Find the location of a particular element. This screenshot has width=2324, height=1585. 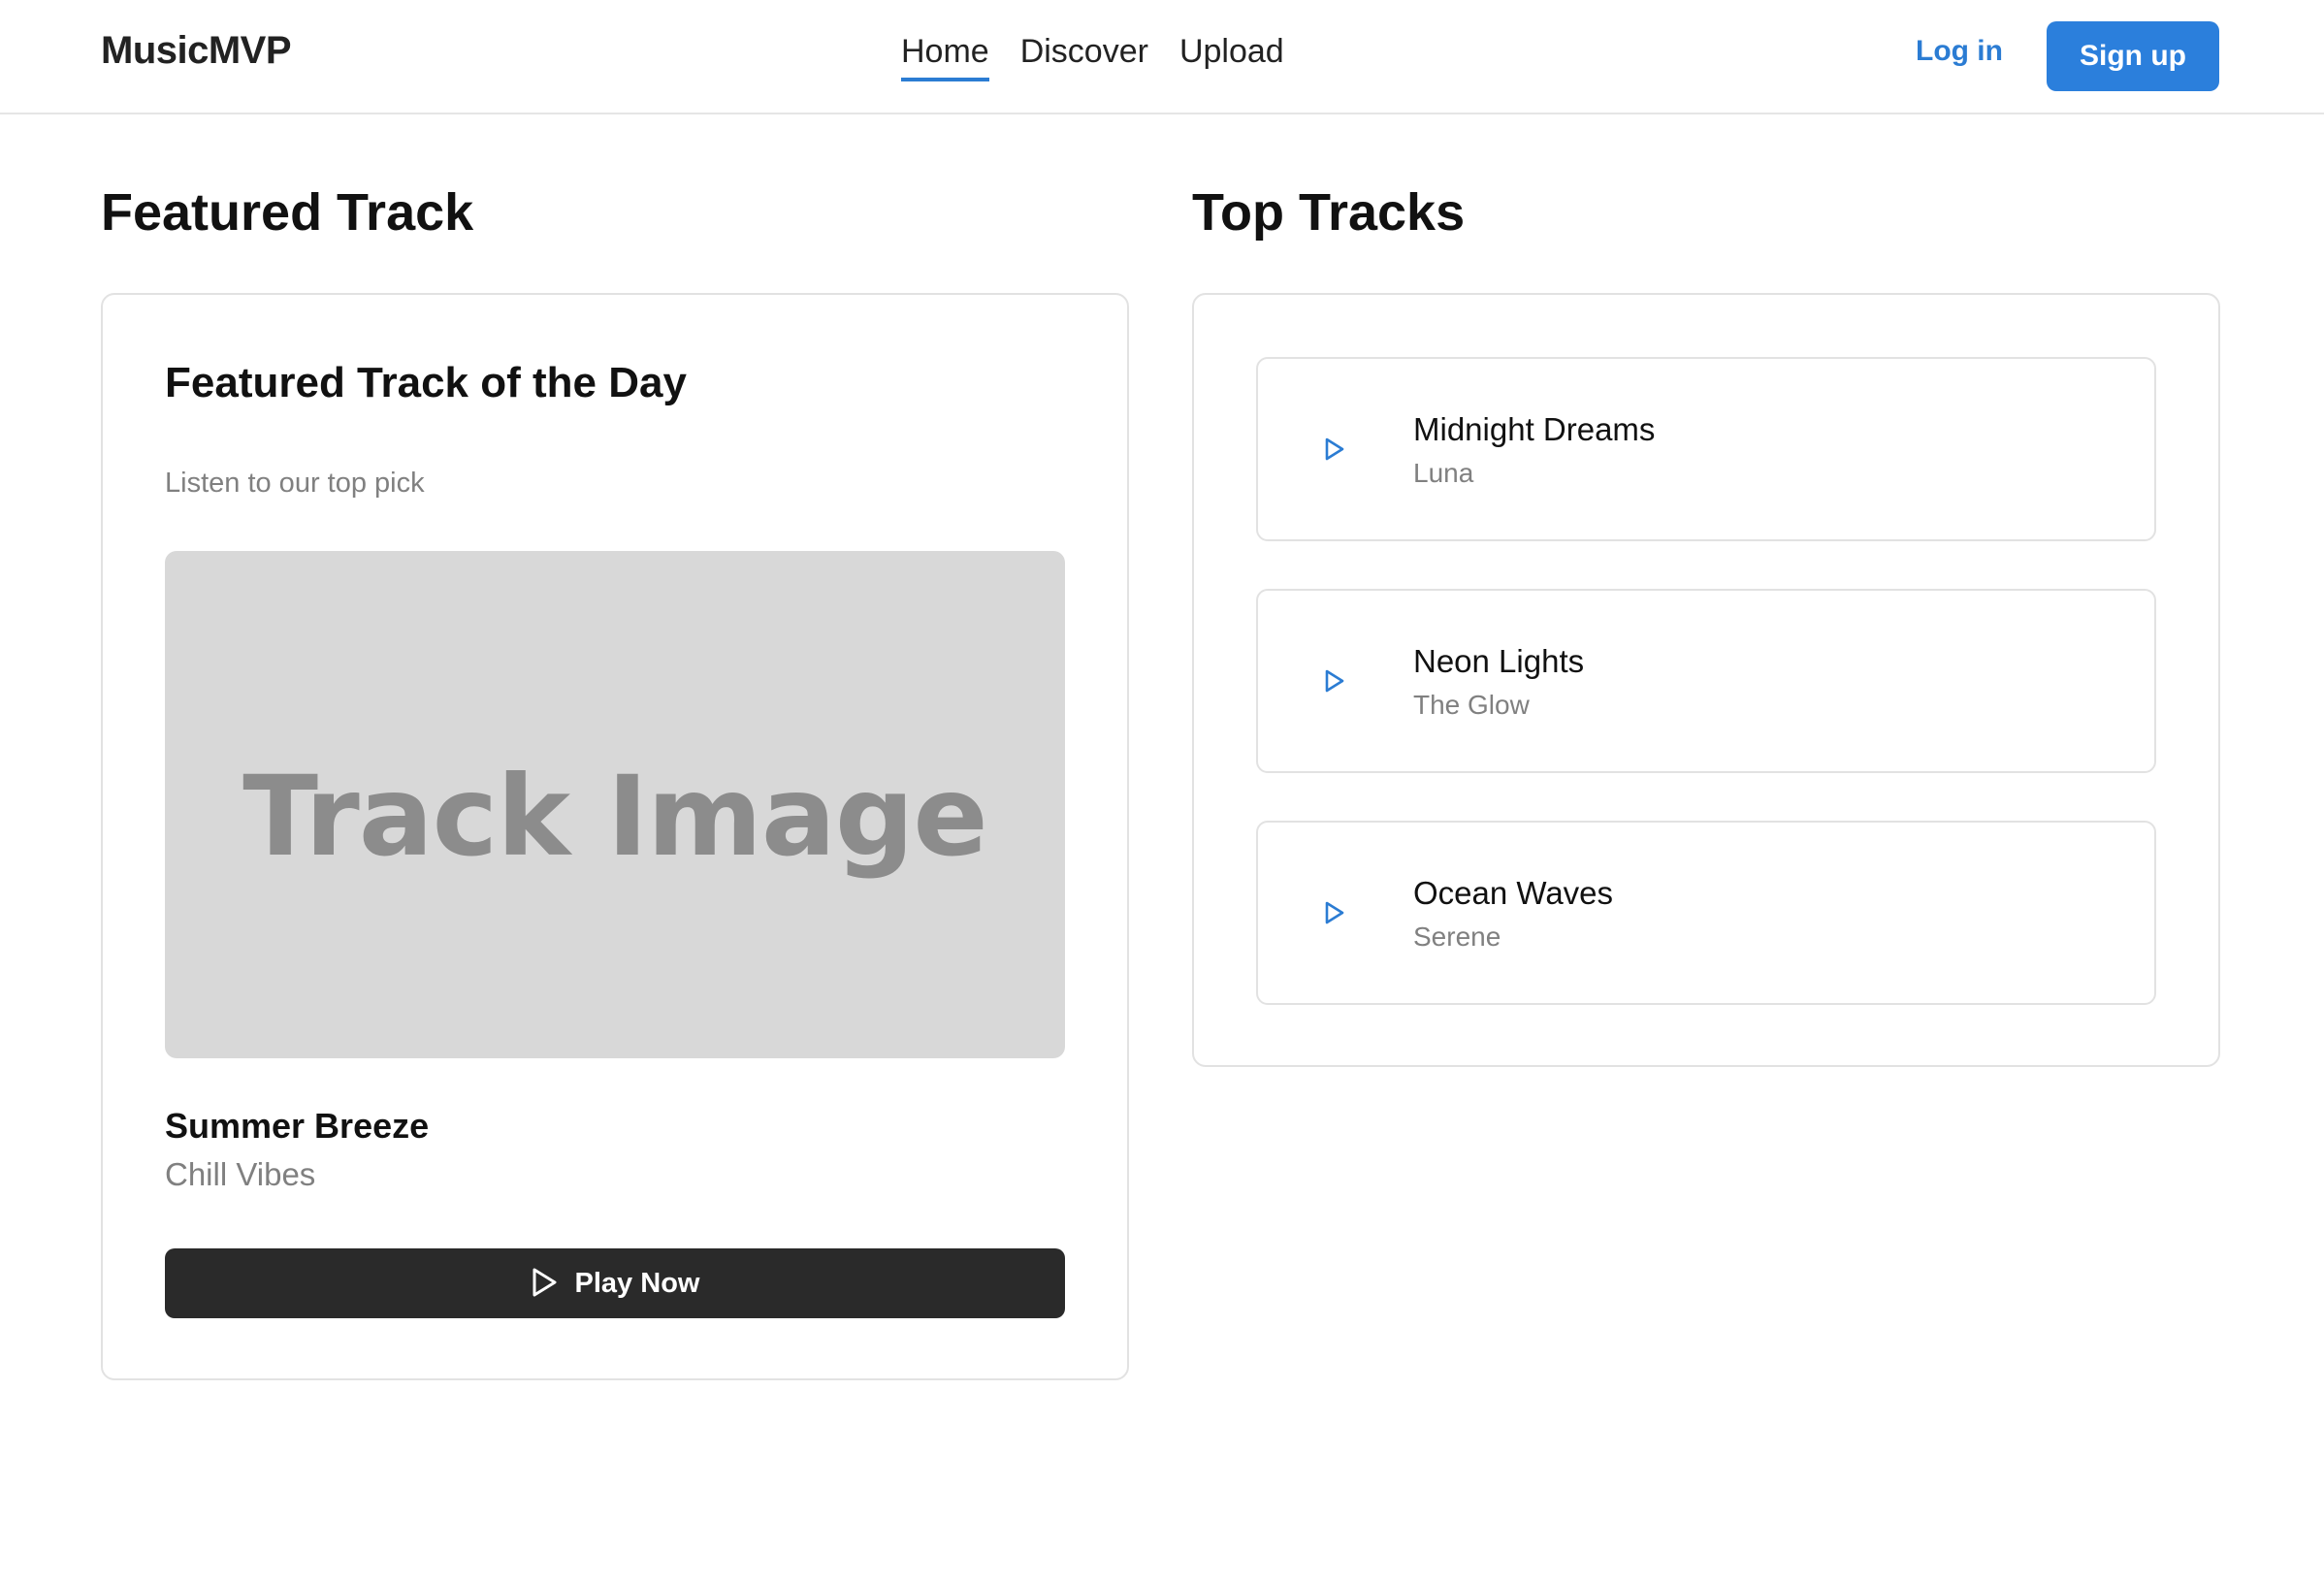

main-nav: Home Discover Upload is located at coordinates (1092, 56).